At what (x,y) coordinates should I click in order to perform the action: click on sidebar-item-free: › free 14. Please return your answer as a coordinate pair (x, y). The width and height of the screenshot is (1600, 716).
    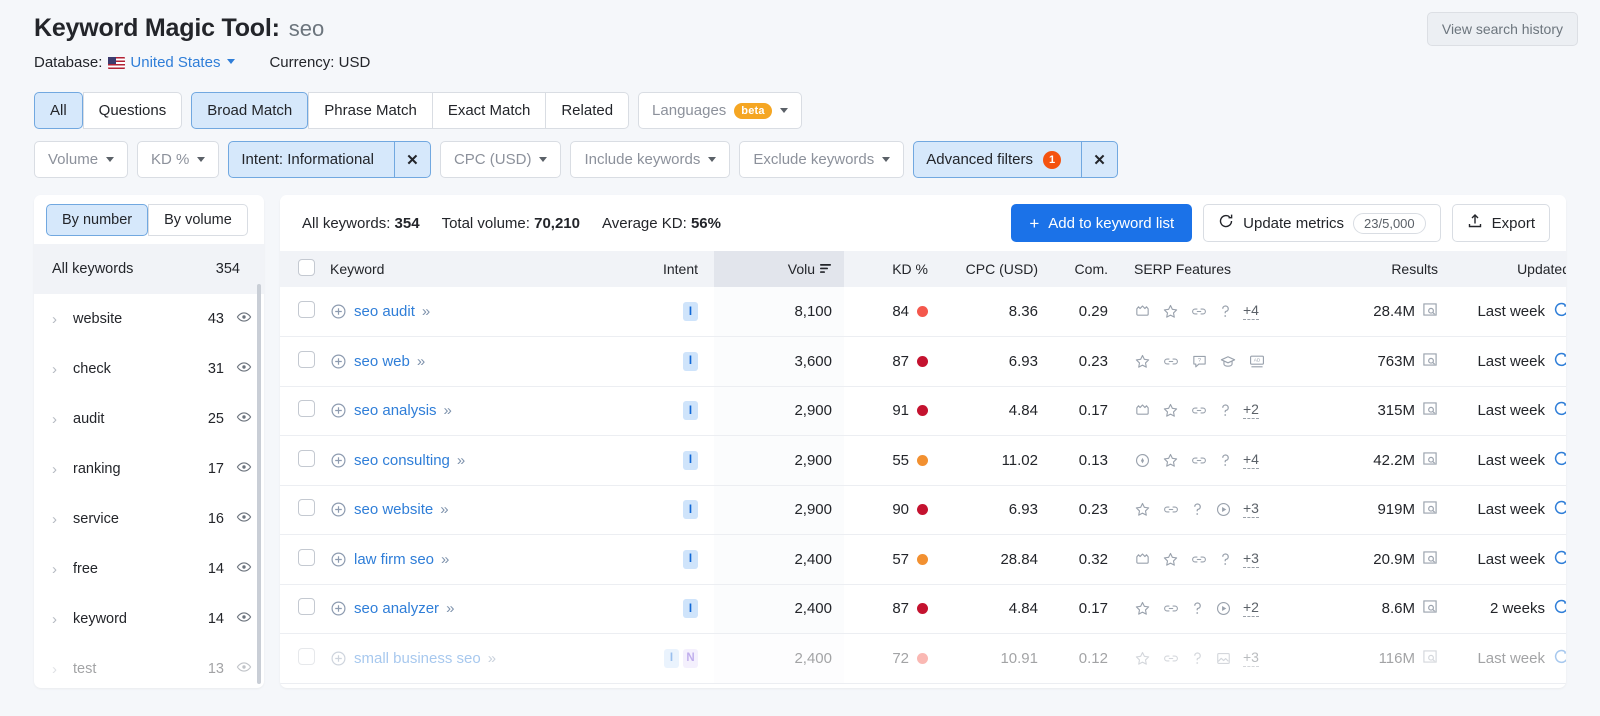
    Looking at the image, I should click on (149, 569).